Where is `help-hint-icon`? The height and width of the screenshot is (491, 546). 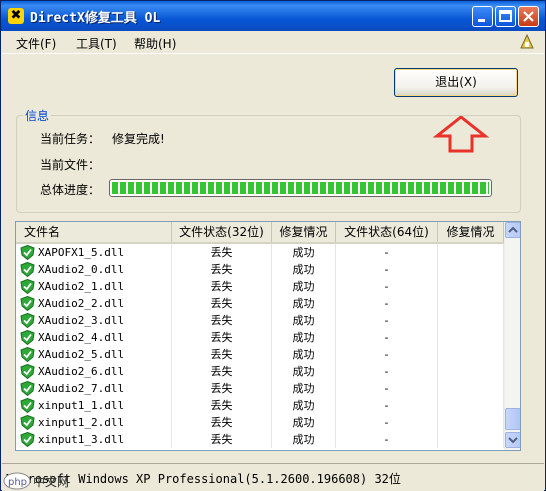
help-hint-icon is located at coordinates (527, 41).